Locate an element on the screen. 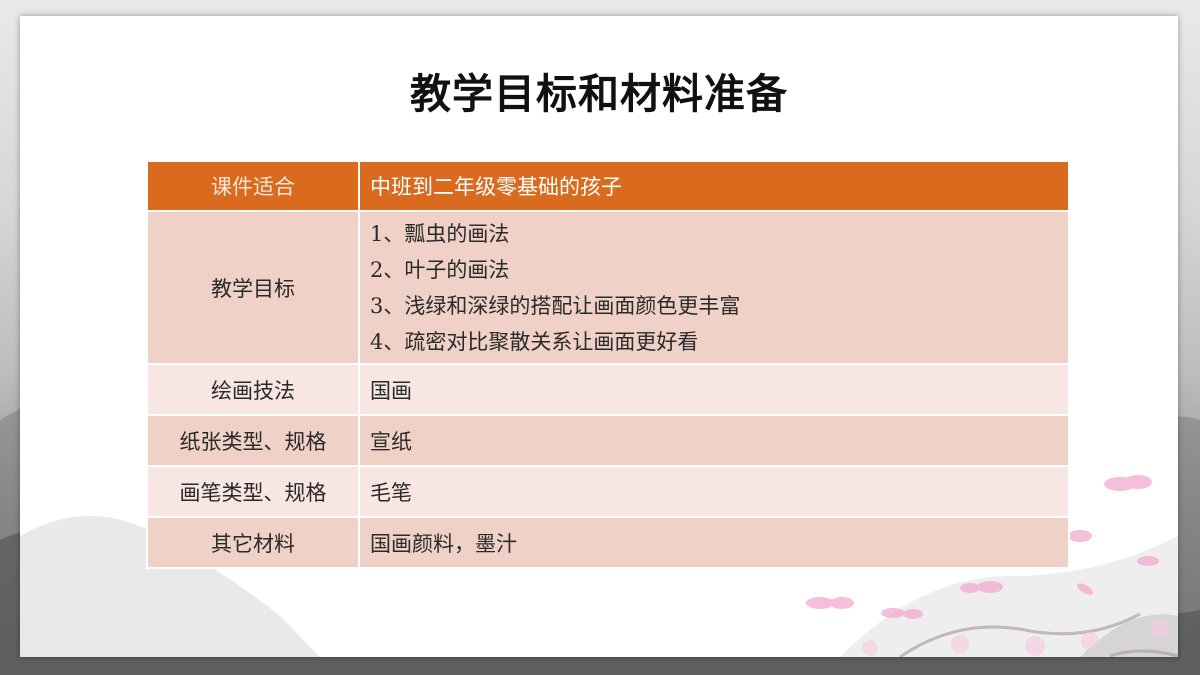 The image size is (1200, 675). table-row: 纸张类型、规格 宣纸 is located at coordinates (608, 440).